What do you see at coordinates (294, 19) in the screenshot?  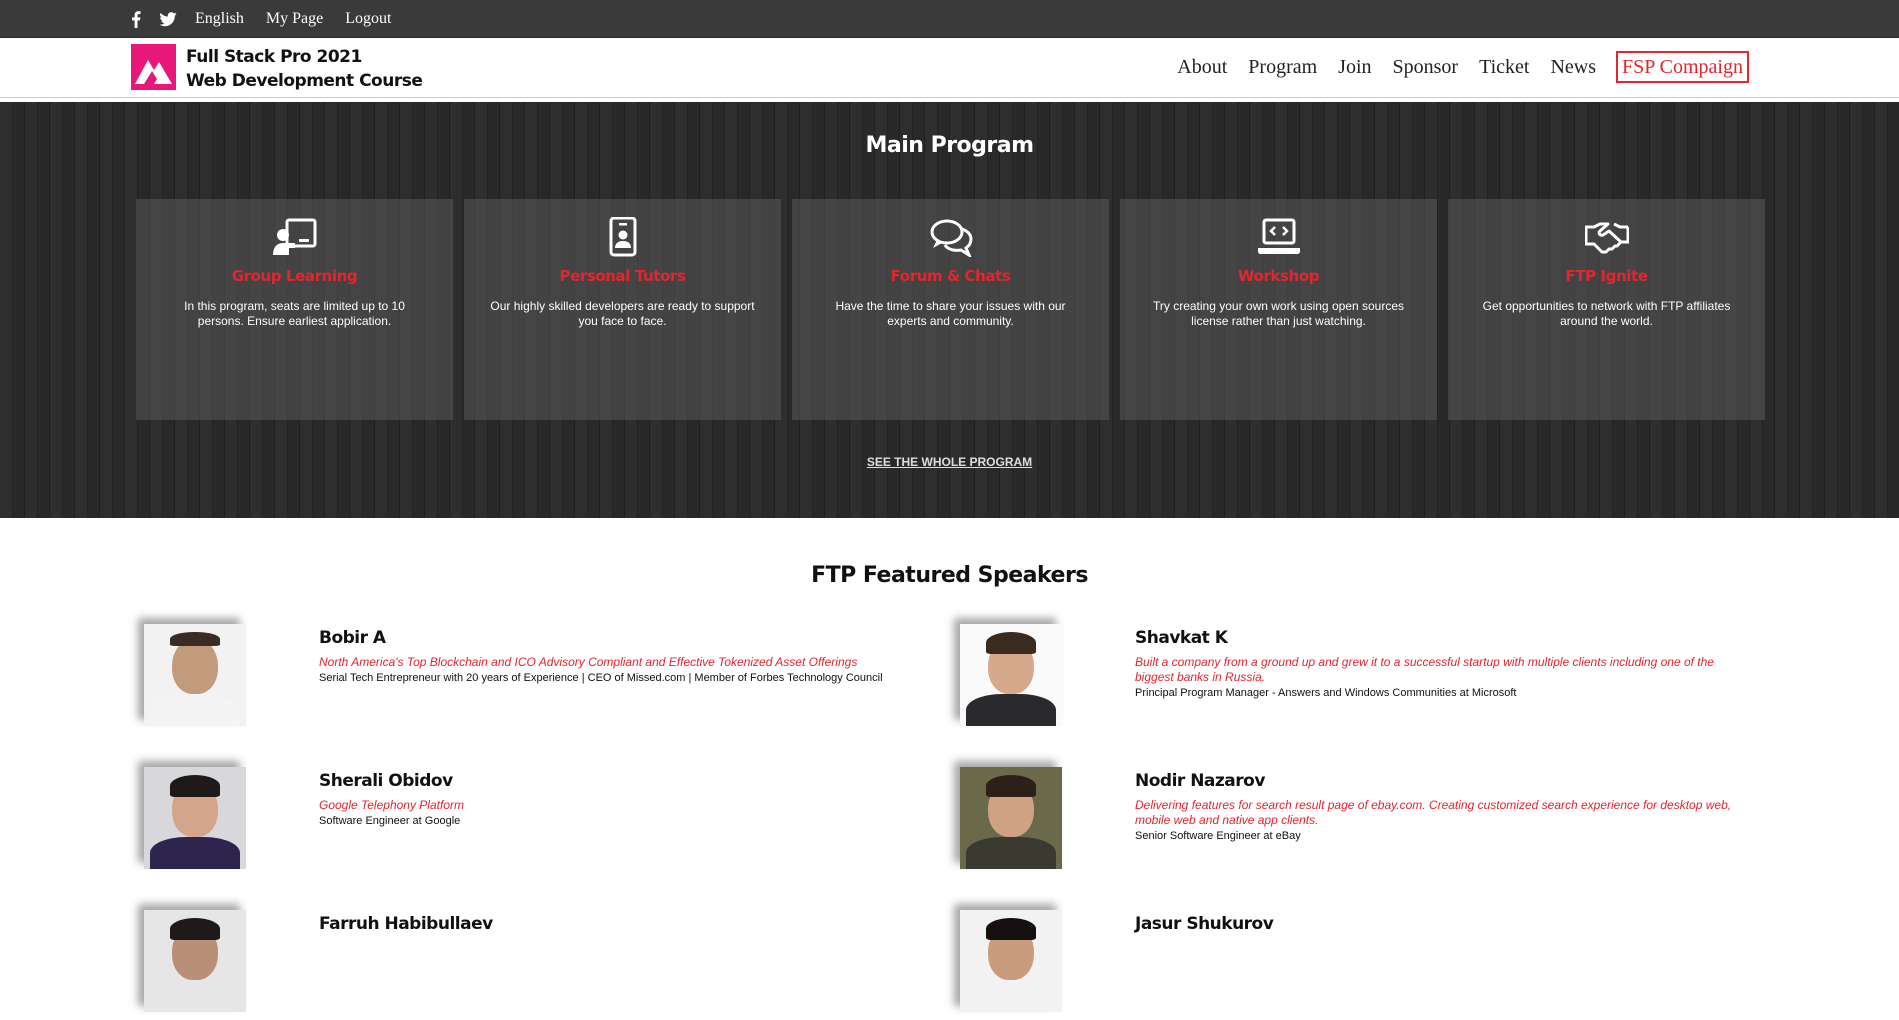 I see `my-page-link: My Page` at bounding box center [294, 19].